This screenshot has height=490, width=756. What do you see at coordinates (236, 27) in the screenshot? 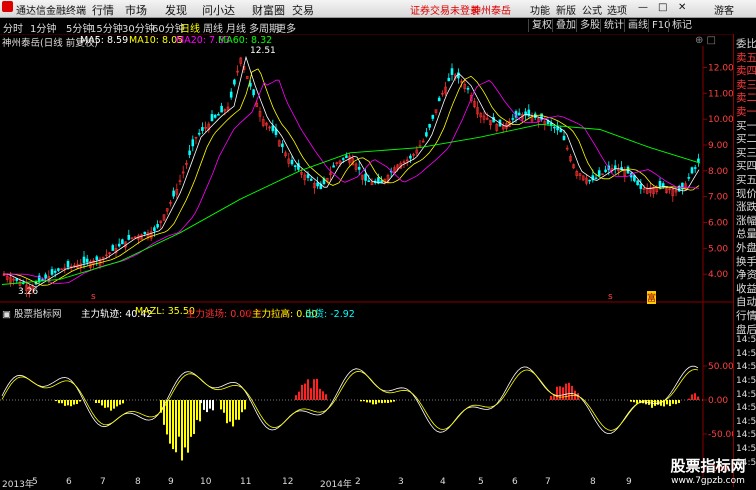
I see `period-monthly: 月线` at bounding box center [236, 27].